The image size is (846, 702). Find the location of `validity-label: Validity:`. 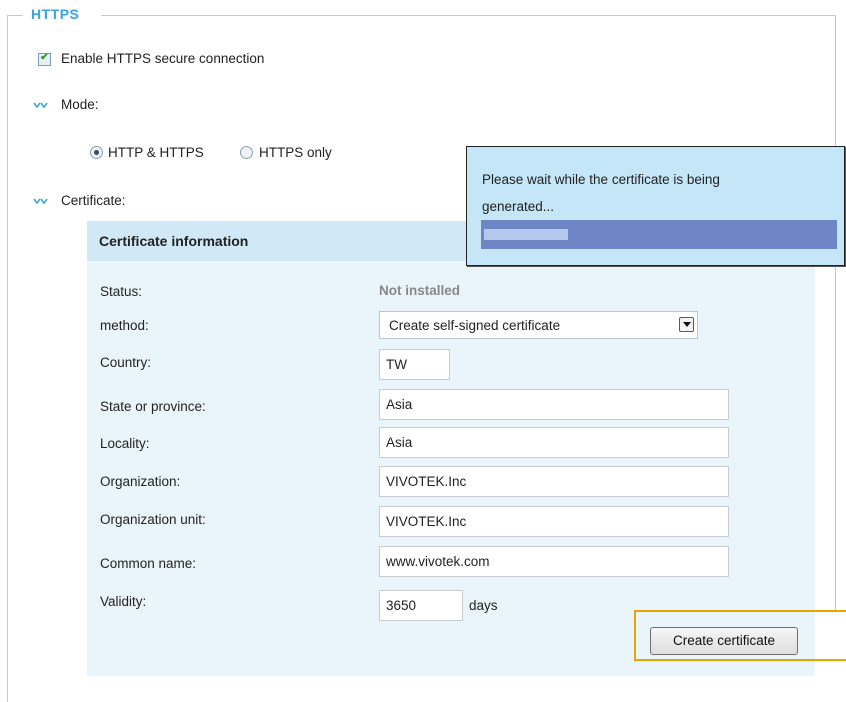

validity-label: Validity: is located at coordinates (123, 601).